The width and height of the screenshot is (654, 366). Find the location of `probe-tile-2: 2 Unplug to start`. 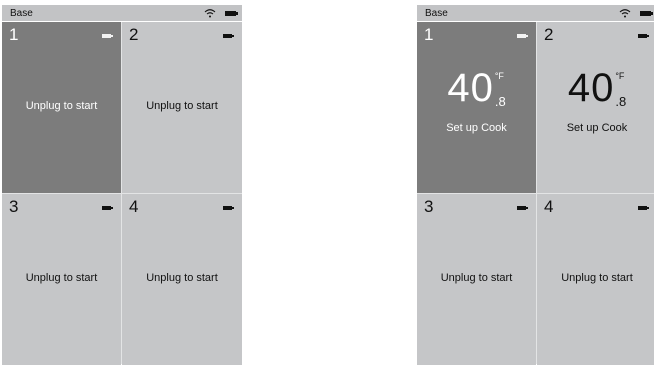

probe-tile-2: 2 Unplug to start is located at coordinates (182, 107).